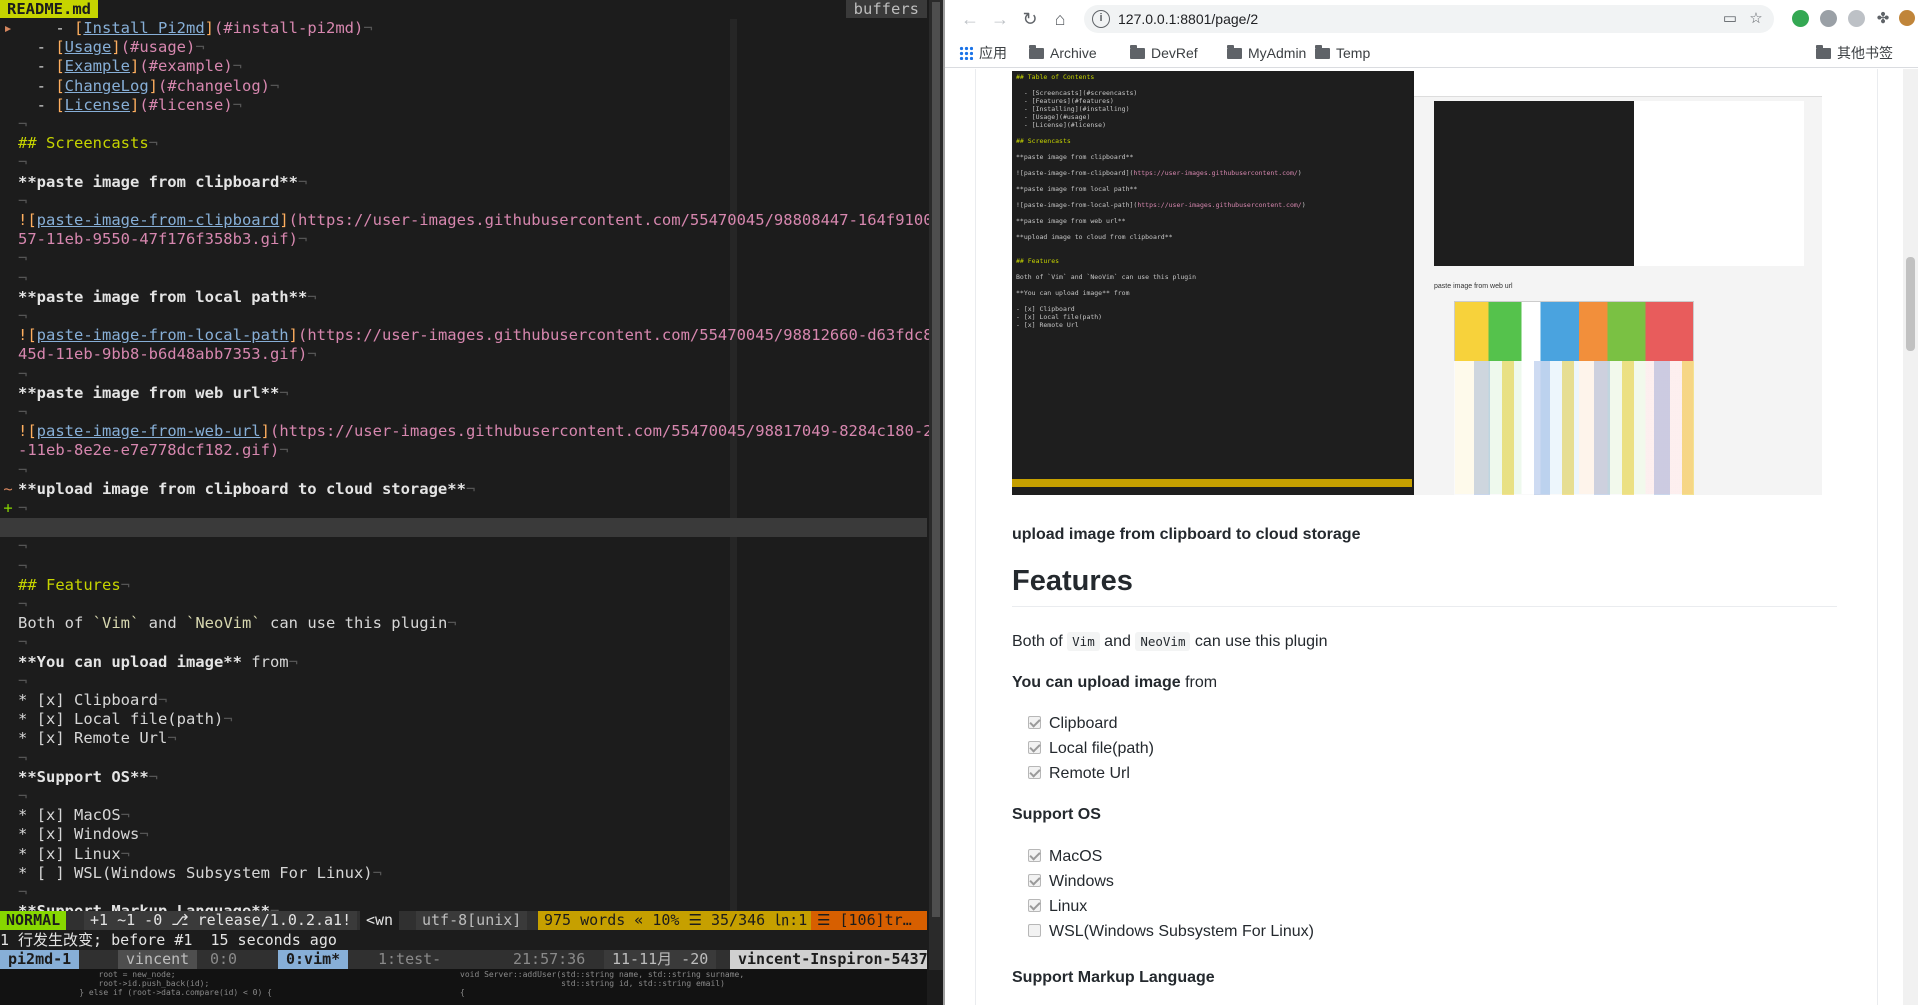 This screenshot has height=1005, width=1918. I want to click on tmux-window: 1:test-, so click(410, 959).